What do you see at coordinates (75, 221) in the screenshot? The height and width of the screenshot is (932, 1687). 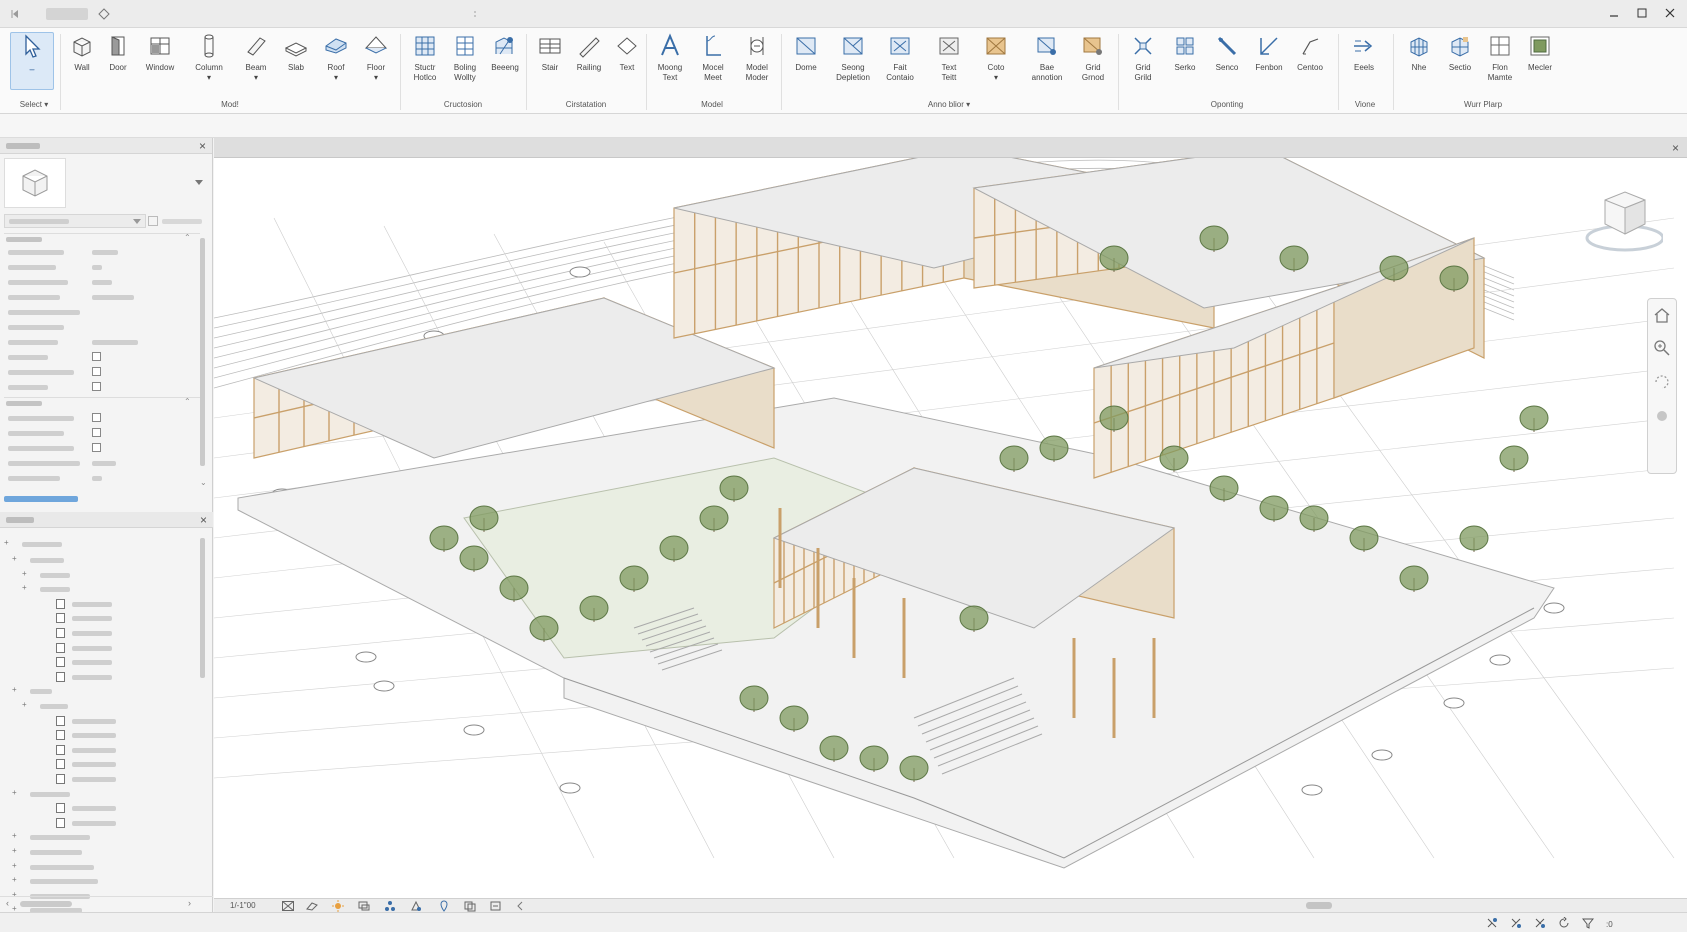 I see `instance-filter-select` at bounding box center [75, 221].